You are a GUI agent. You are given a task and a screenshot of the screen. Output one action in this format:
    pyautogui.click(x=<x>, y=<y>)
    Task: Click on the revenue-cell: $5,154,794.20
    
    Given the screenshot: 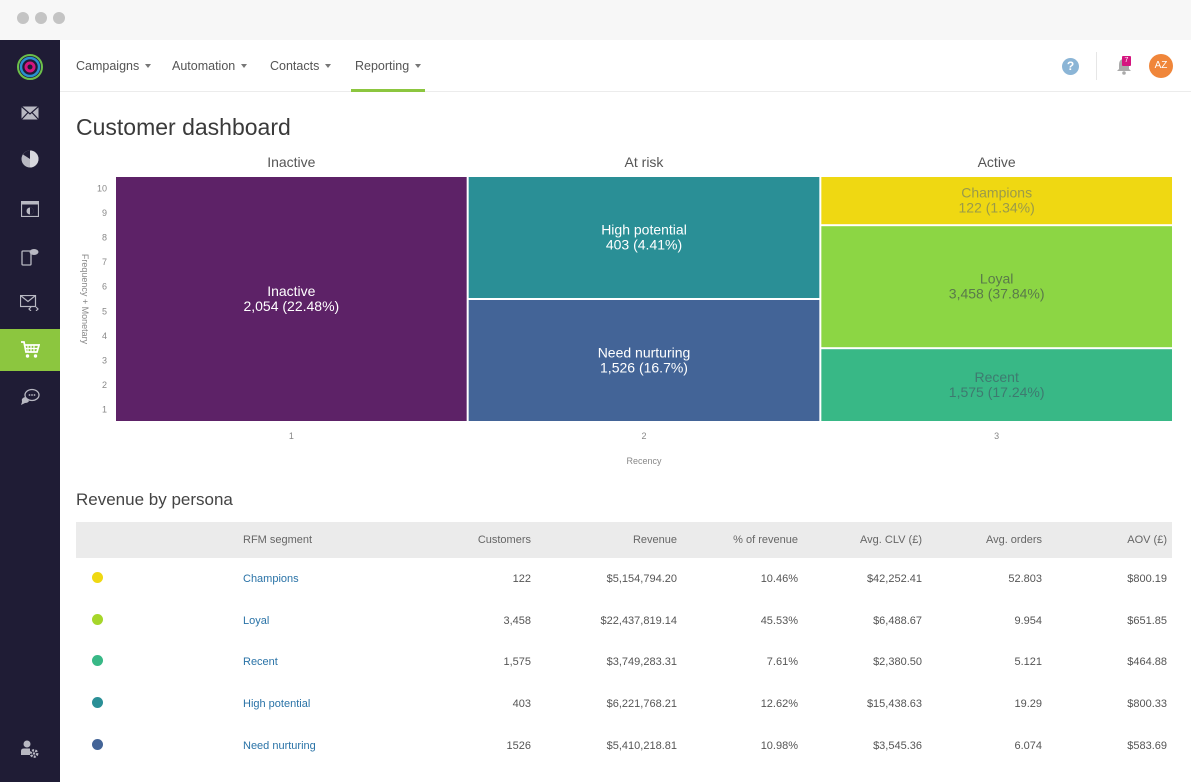 What is the action you would take?
    pyautogui.click(x=641, y=578)
    